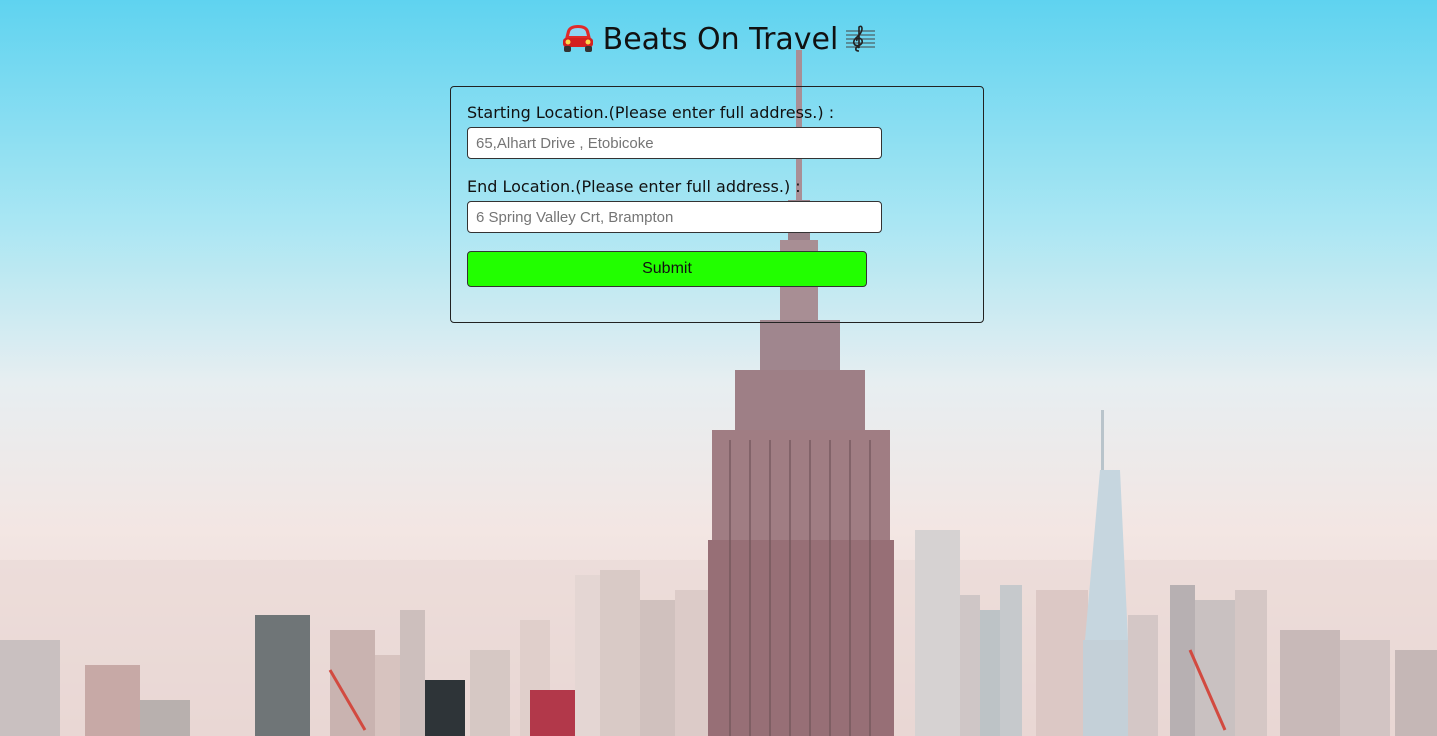 The width and height of the screenshot is (1437, 736). I want to click on app-title-text: Beats On Travel, so click(720, 39).